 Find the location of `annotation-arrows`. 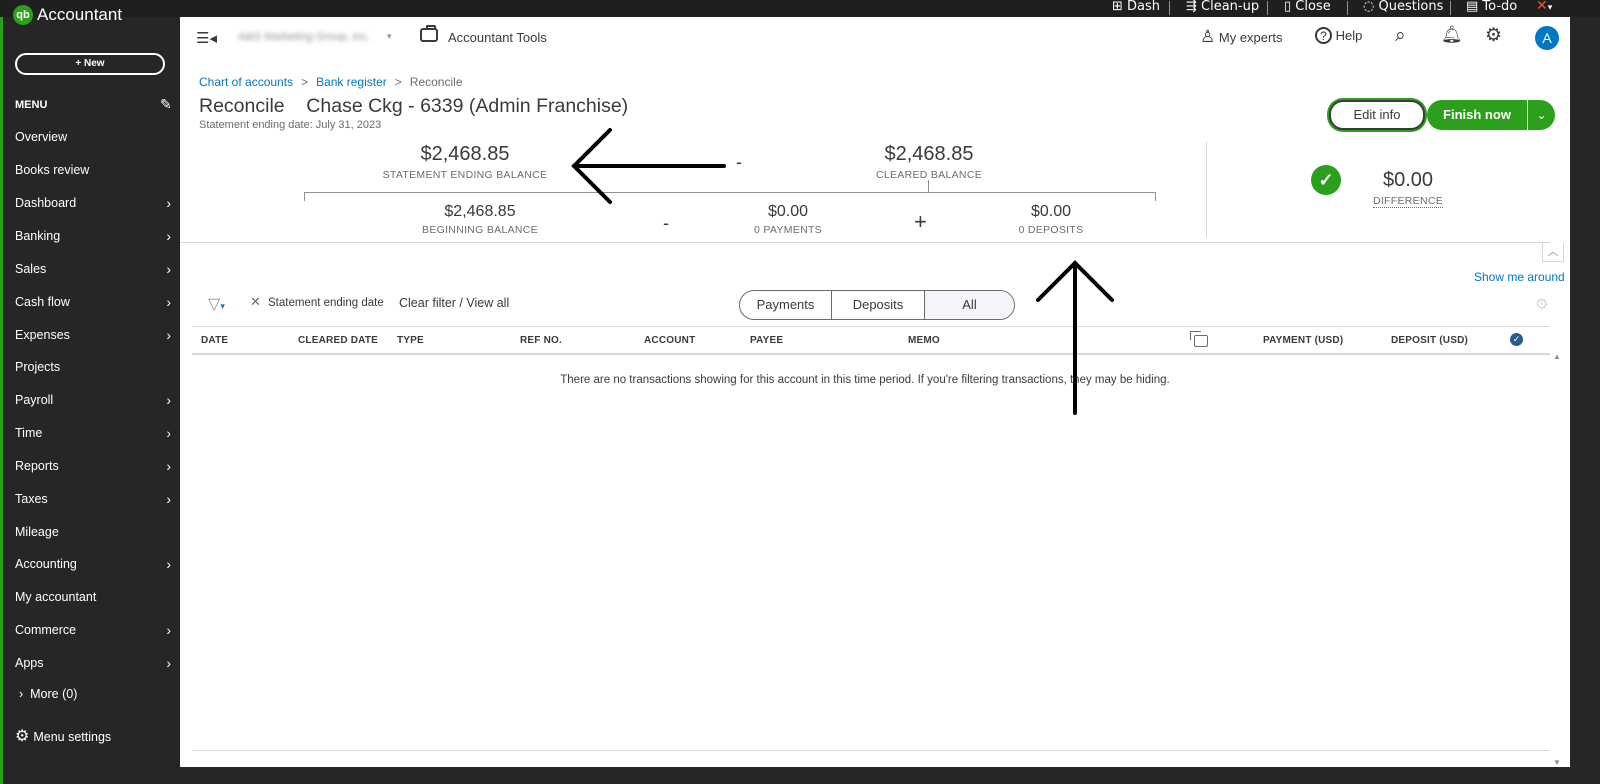

annotation-arrows is located at coordinates (842, 271).